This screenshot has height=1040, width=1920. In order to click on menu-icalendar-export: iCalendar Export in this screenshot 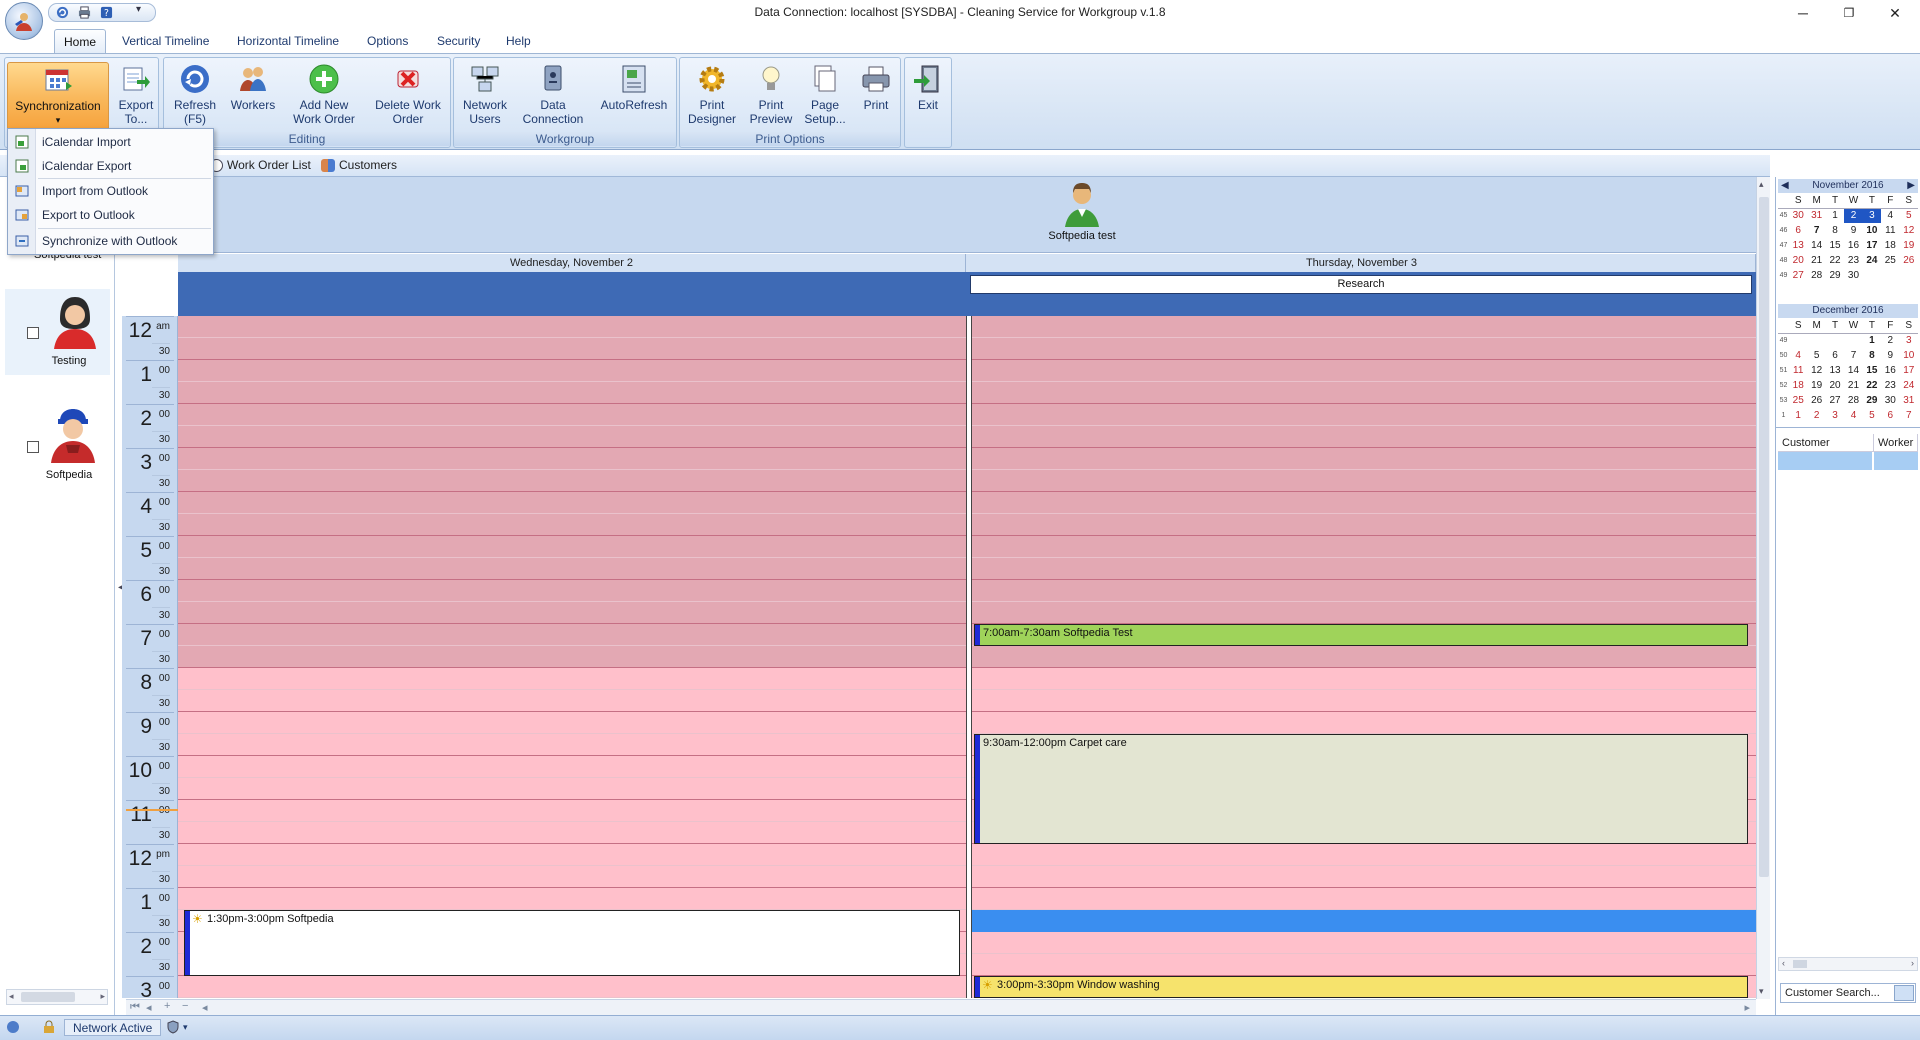, I will do `click(110, 166)`.